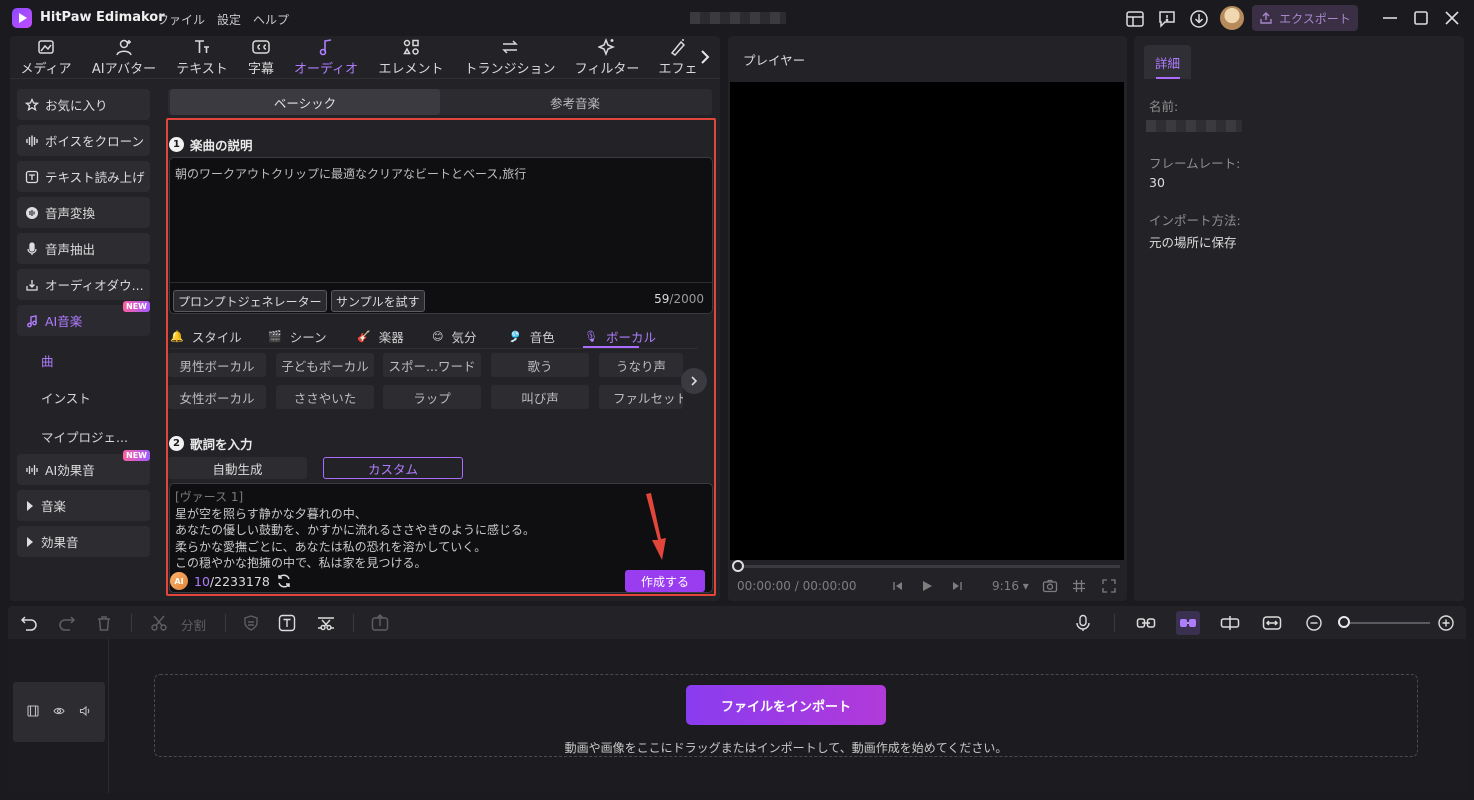 This screenshot has width=1474, height=800. Describe the element at coordinates (365, 78) in the screenshot. I see `tabs-divider` at that location.